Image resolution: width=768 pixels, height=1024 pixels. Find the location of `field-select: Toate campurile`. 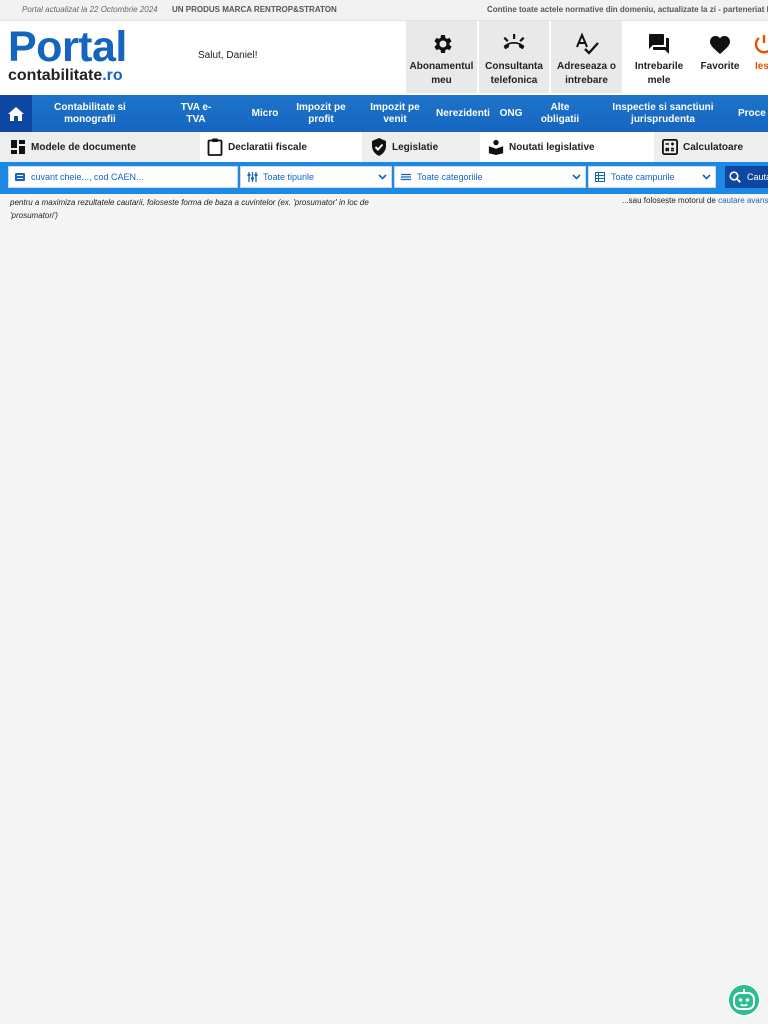

field-select: Toate campurile is located at coordinates (652, 177).